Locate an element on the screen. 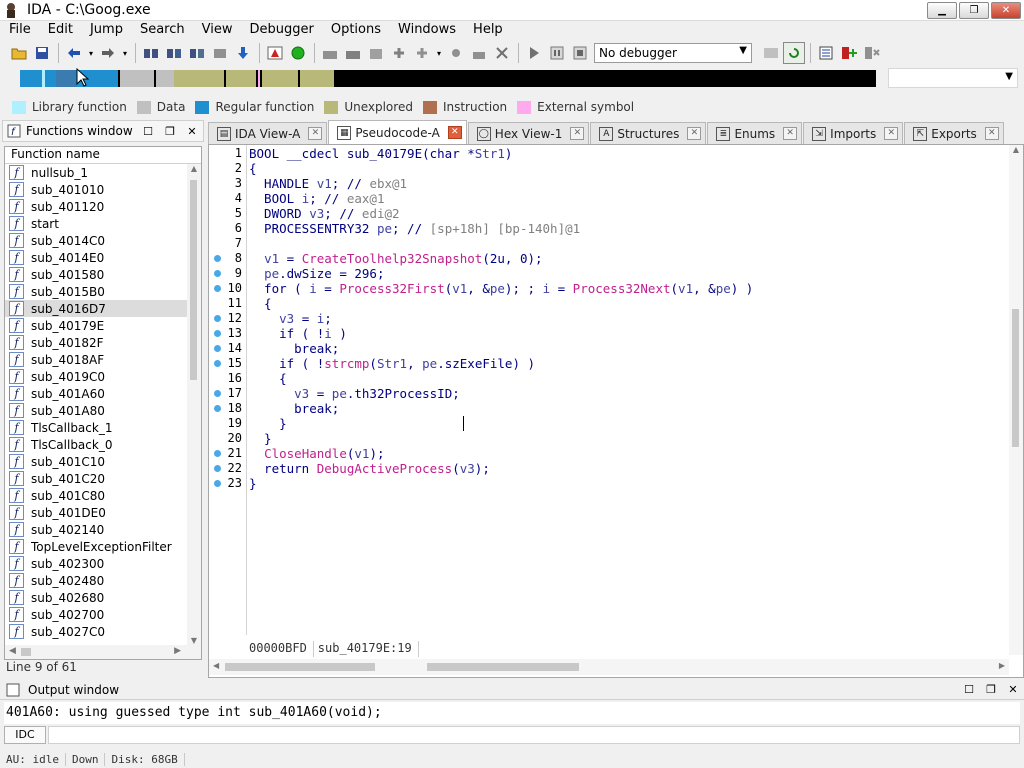 The image size is (1024, 768). code-line: DWORD v3; // edi@2 is located at coordinates (324, 213).